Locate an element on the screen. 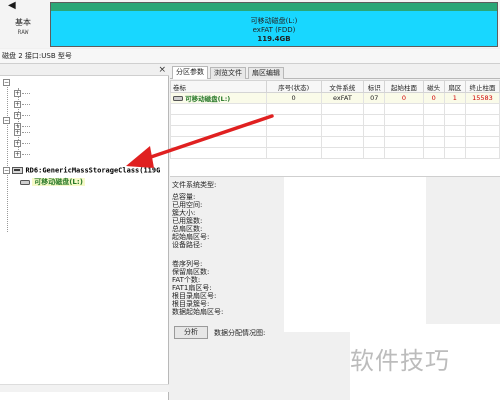 This screenshot has width=500, height=400. tab-sector-edit: 扇区编辑 is located at coordinates (266, 73).